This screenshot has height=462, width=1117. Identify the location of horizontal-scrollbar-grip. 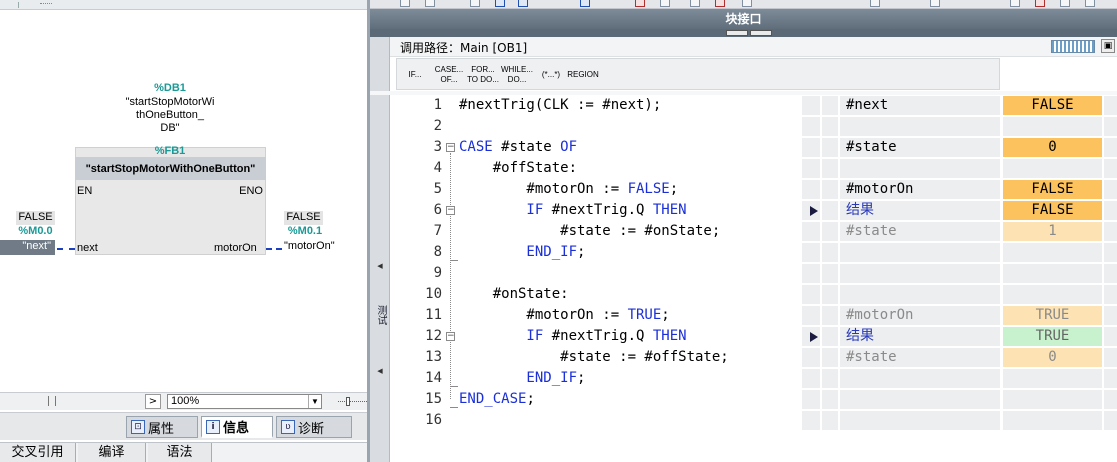
(52, 401).